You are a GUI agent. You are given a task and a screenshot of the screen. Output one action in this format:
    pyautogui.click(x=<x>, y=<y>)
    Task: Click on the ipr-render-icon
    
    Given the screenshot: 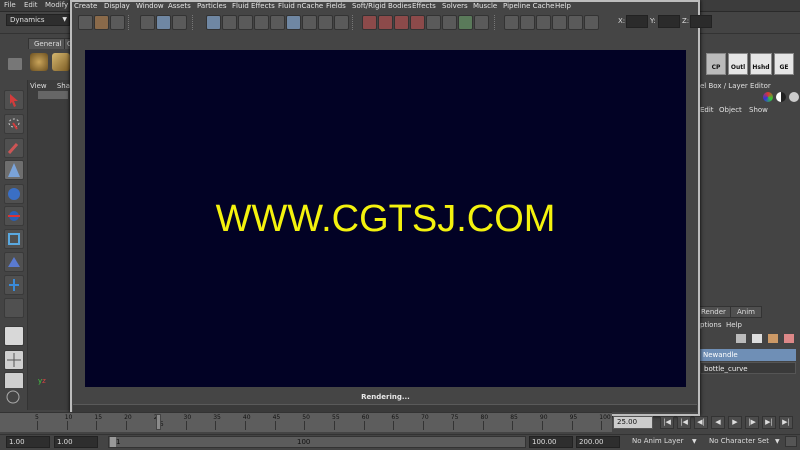 What is the action you would take?
    pyautogui.click(x=385, y=22)
    